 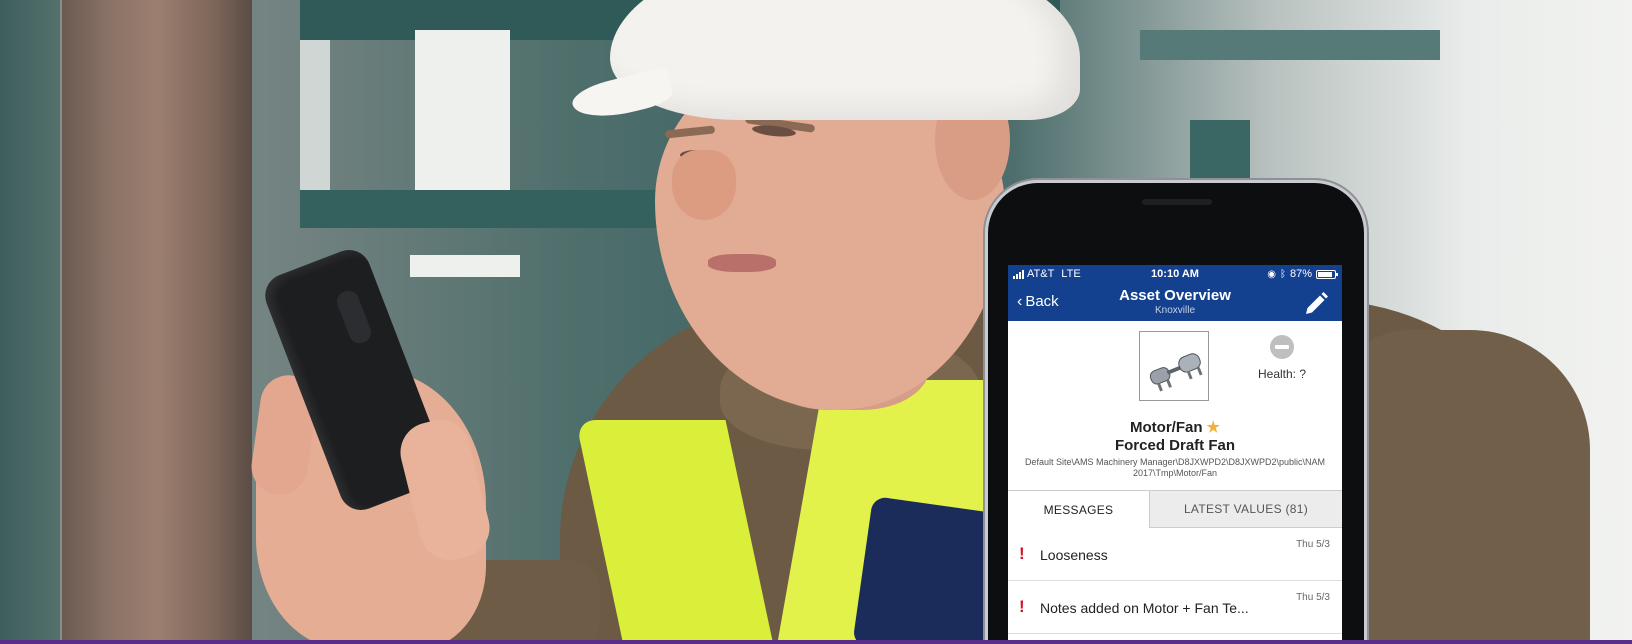 I want to click on battery-icon, so click(x=1327, y=274).